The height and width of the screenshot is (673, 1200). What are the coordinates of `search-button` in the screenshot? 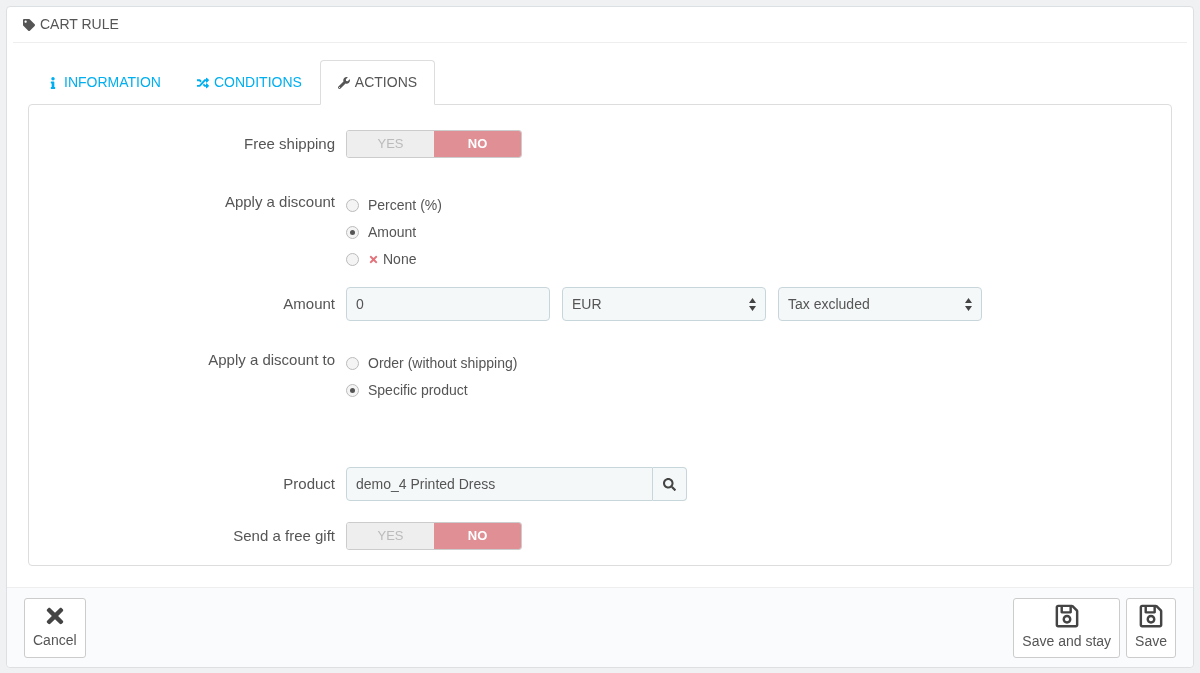 It's located at (670, 484).